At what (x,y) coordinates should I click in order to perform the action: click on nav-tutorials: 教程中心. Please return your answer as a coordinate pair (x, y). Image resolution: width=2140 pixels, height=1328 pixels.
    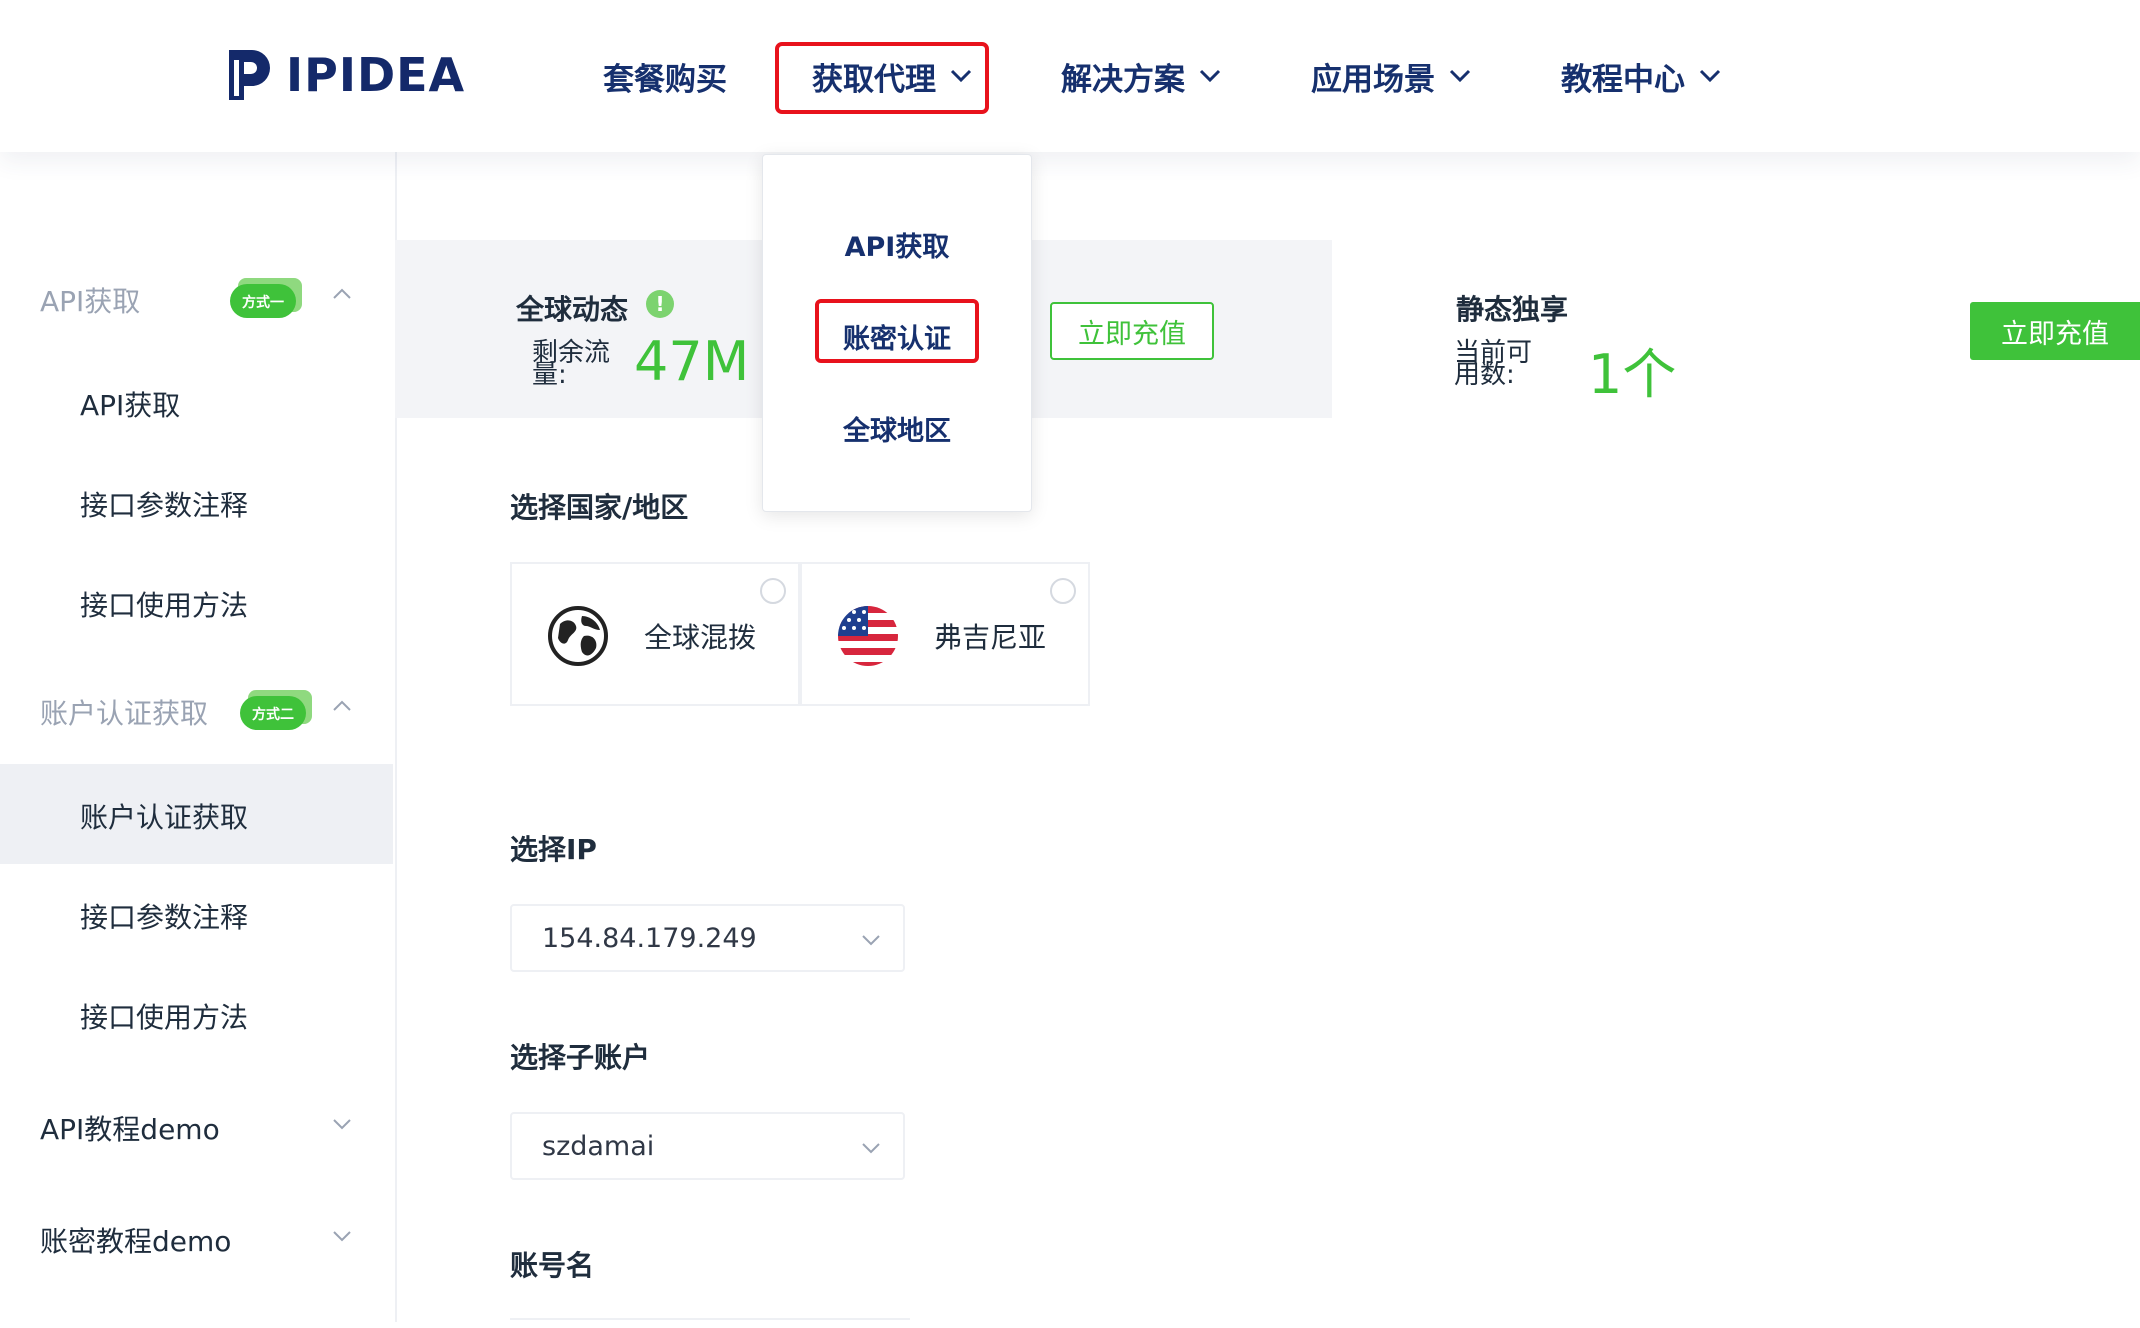
    Looking at the image, I should click on (1641, 76).